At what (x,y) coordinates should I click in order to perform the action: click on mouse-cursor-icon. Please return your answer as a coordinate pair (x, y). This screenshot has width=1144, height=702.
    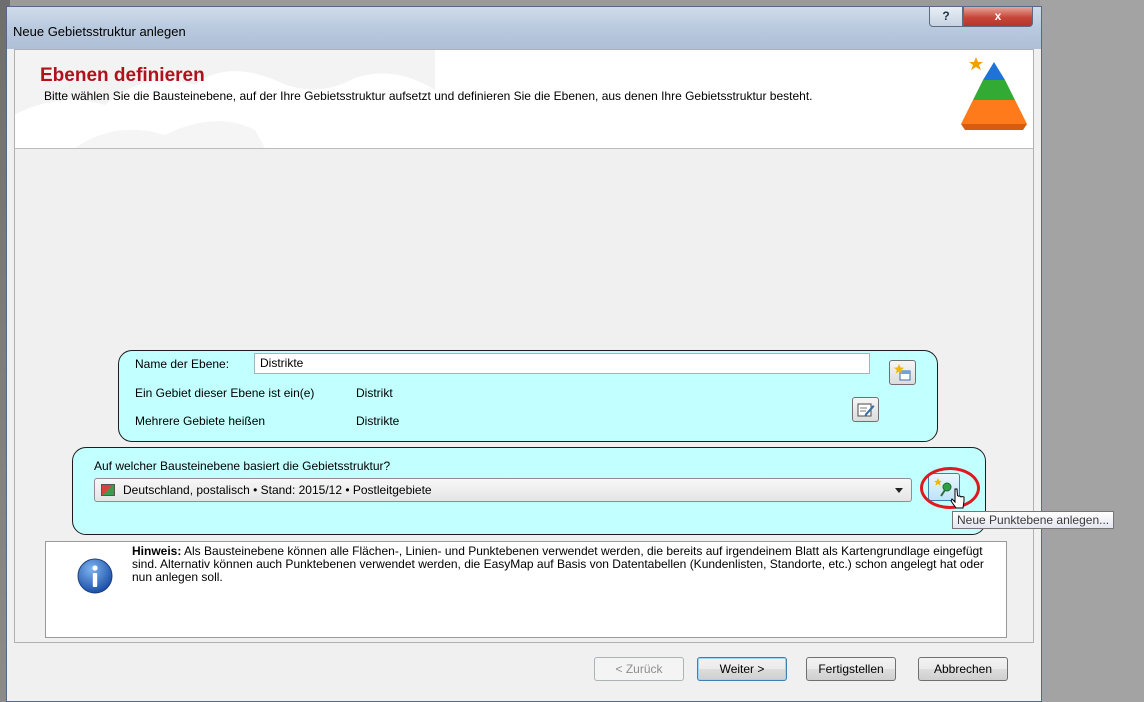
    Looking at the image, I should click on (957, 498).